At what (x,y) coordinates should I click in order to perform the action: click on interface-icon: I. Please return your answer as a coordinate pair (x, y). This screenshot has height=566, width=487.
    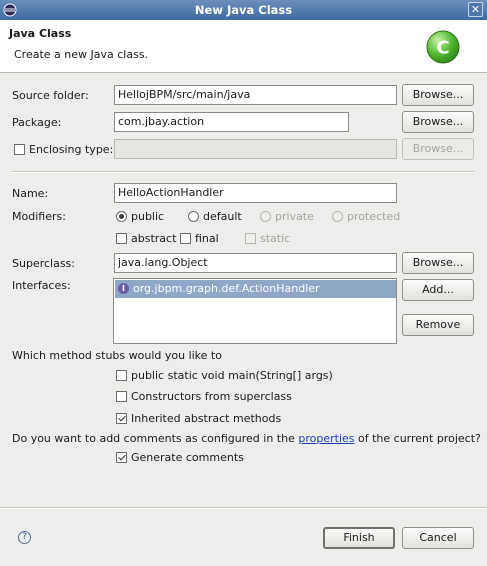
    Looking at the image, I should click on (123, 288).